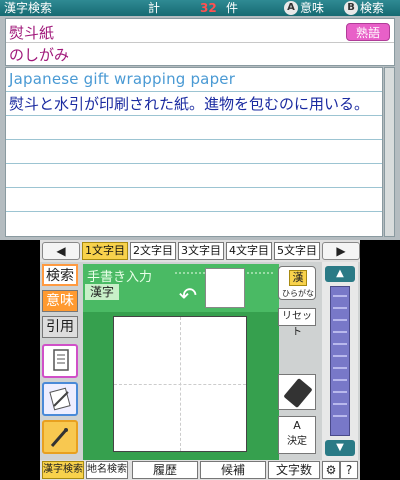  What do you see at coordinates (331, 470) in the screenshot?
I see `settings-icon: ⚙` at bounding box center [331, 470].